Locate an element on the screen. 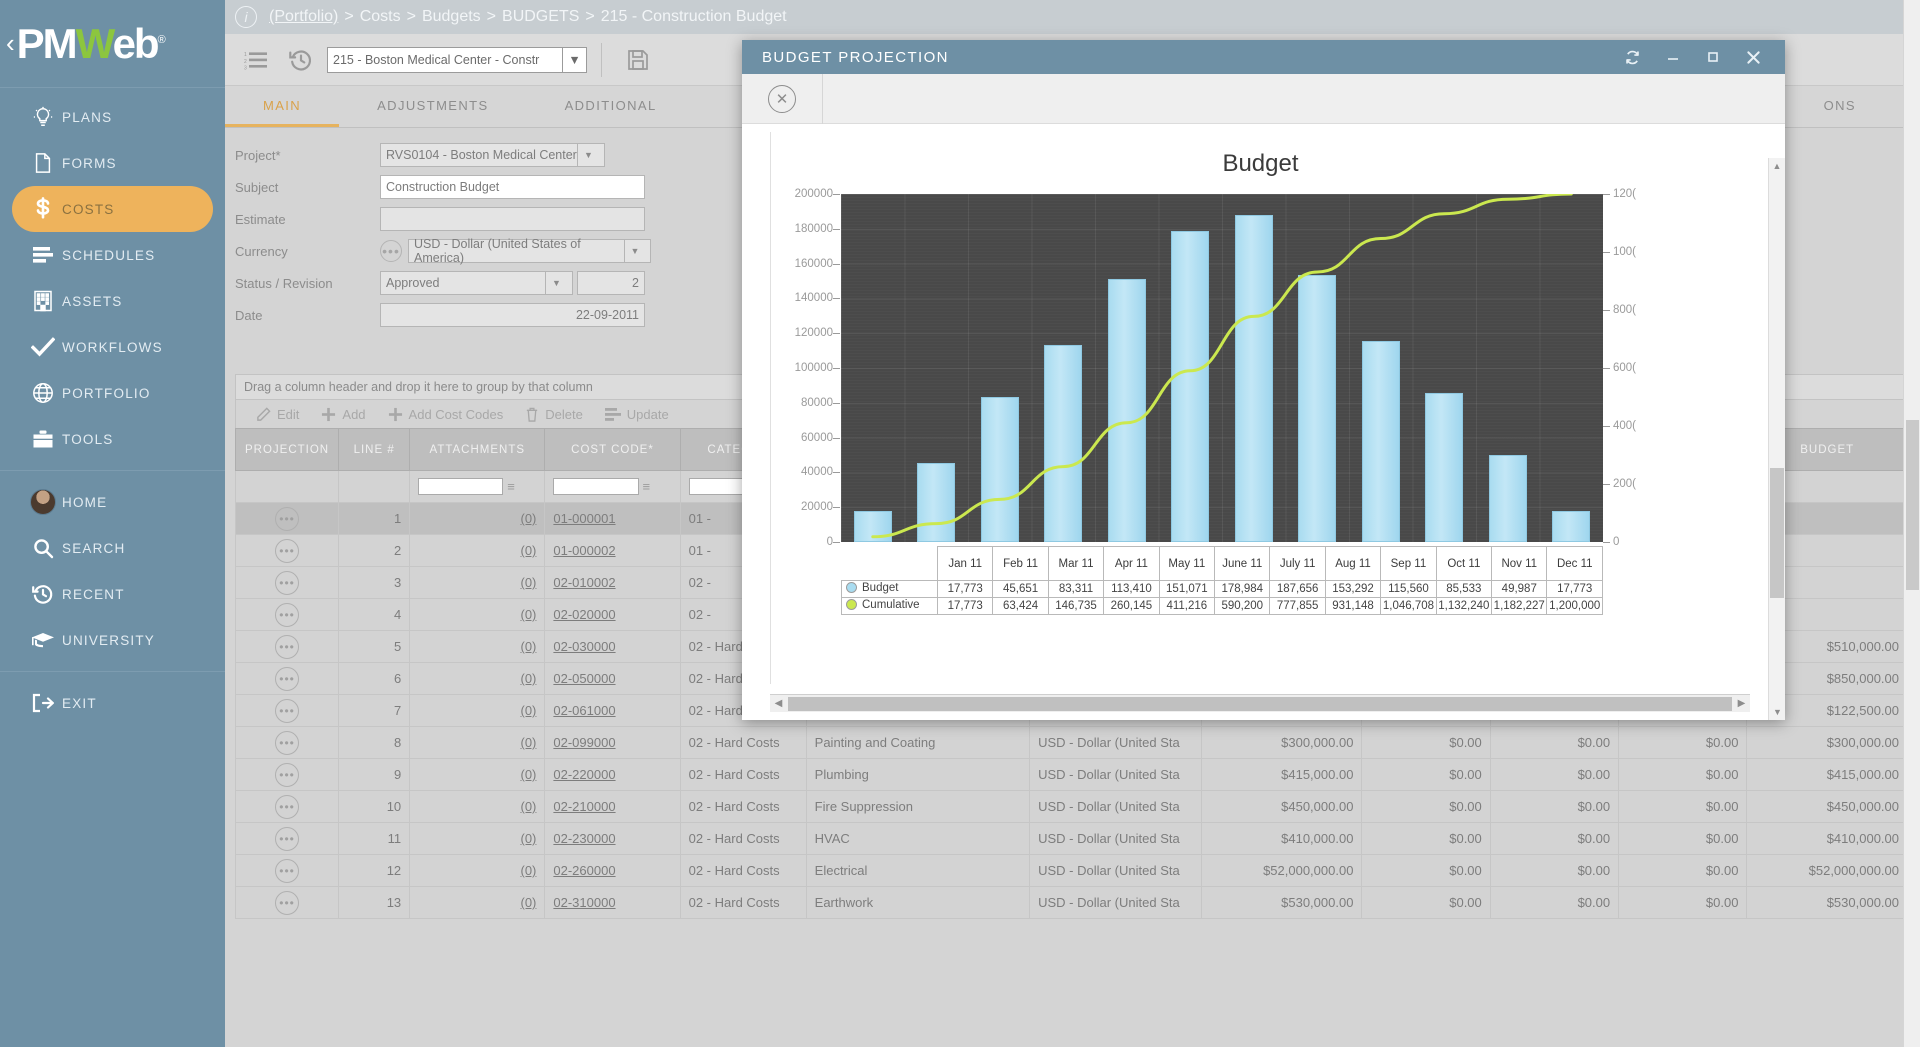  add-button: Add is located at coordinates (343, 414).